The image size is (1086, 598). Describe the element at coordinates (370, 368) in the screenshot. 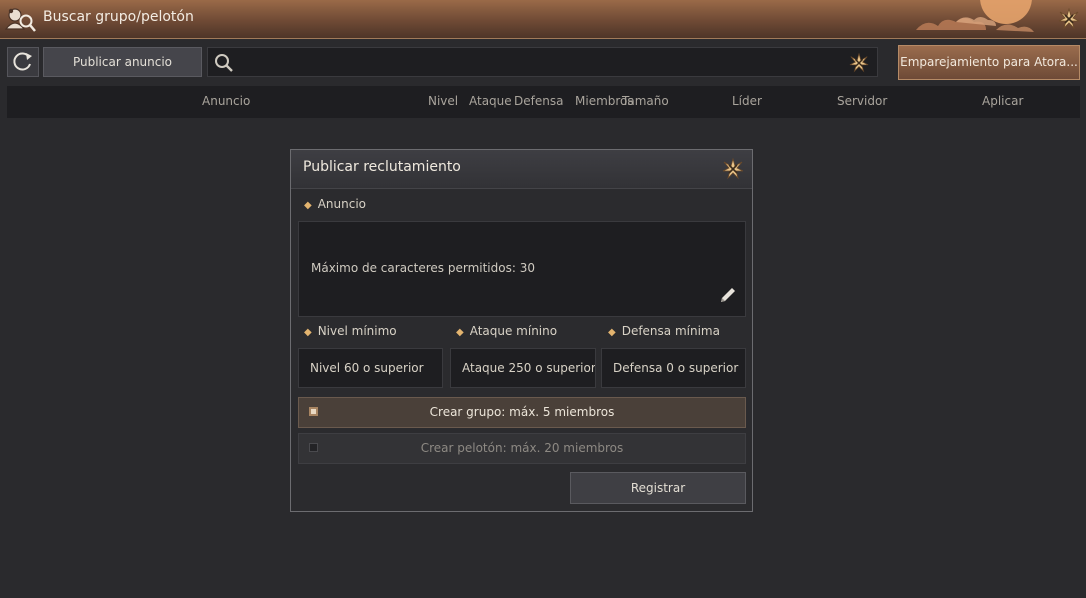

I see `min-level-field: Nivel 60 o superior` at that location.